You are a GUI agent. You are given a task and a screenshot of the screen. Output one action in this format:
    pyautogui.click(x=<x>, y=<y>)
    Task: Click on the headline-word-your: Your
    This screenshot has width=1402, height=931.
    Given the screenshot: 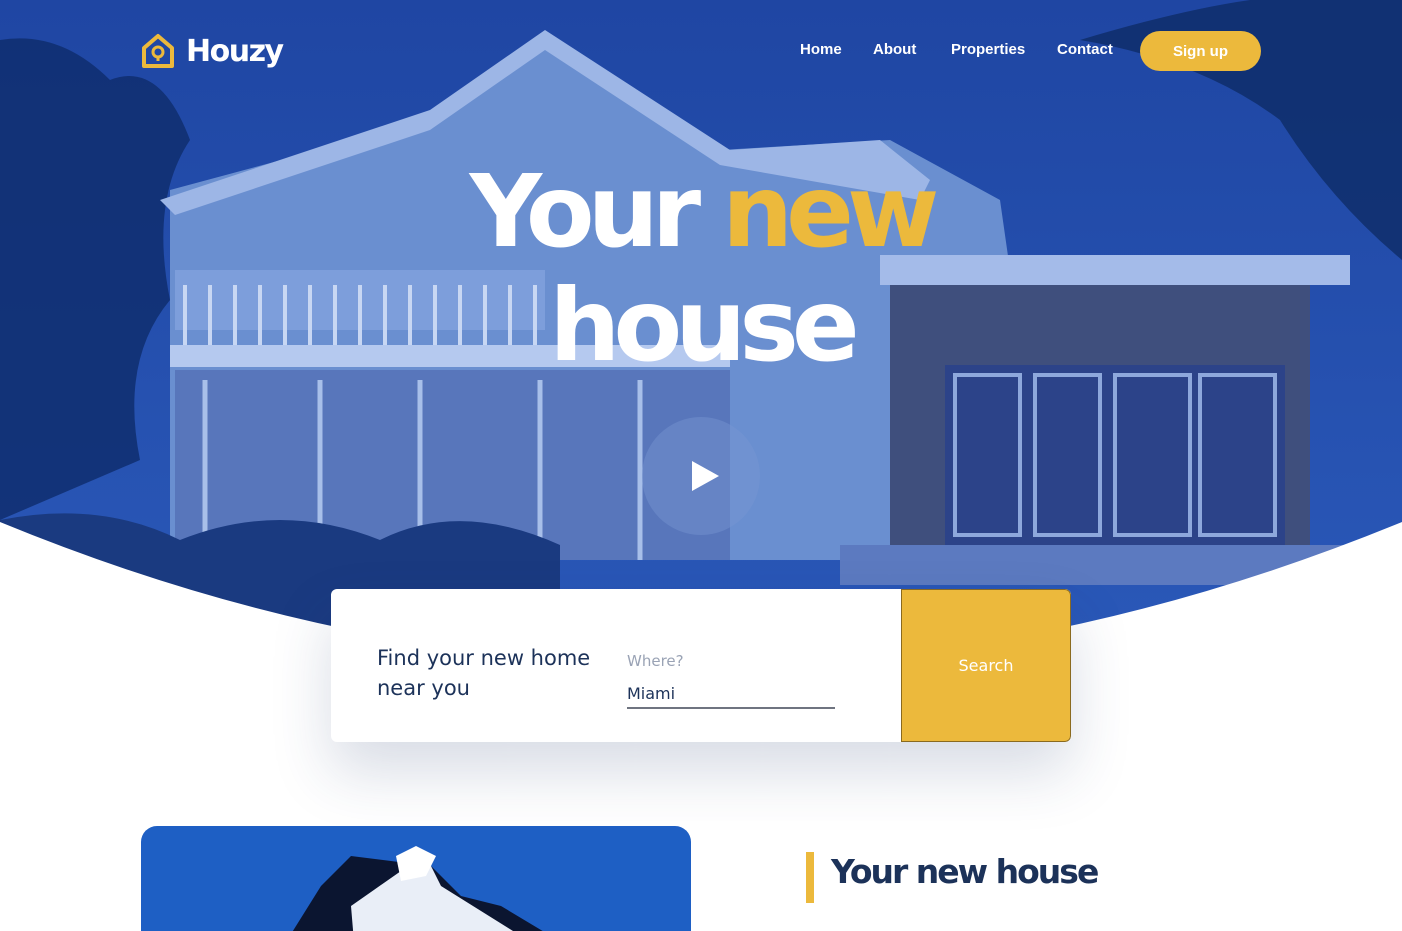 What is the action you would take?
    pyautogui.click(x=585, y=211)
    